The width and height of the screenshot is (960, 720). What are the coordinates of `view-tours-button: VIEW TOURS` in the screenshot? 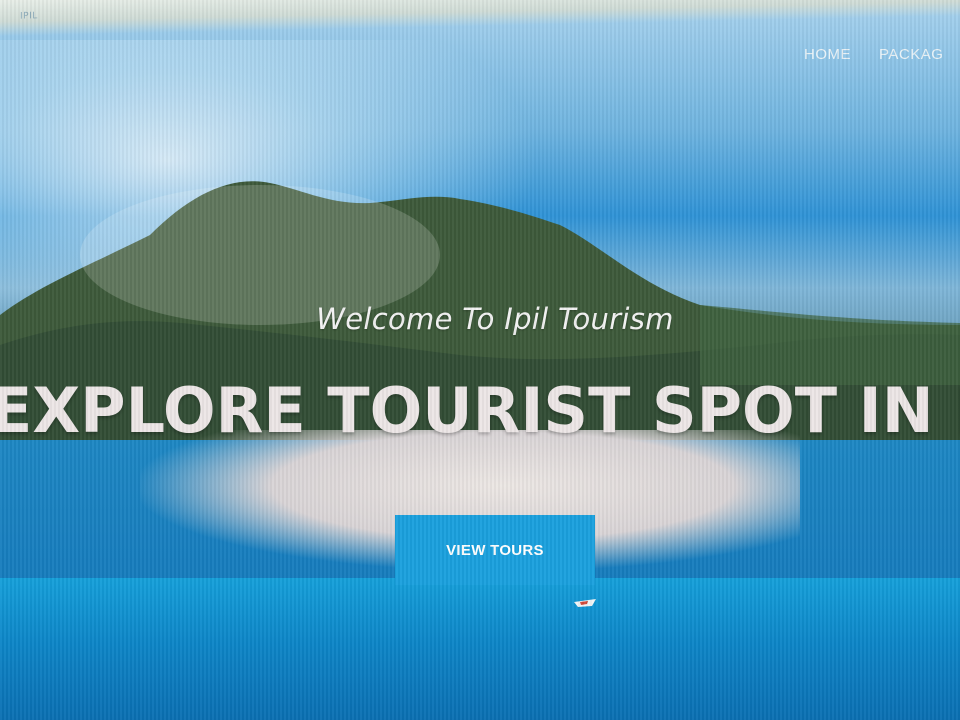 It's located at (495, 550).